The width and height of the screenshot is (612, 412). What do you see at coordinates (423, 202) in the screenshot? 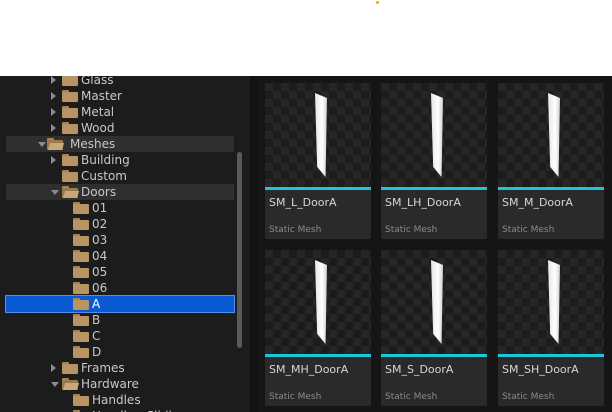
I see `asset-name: SM_LH_DoorA` at bounding box center [423, 202].